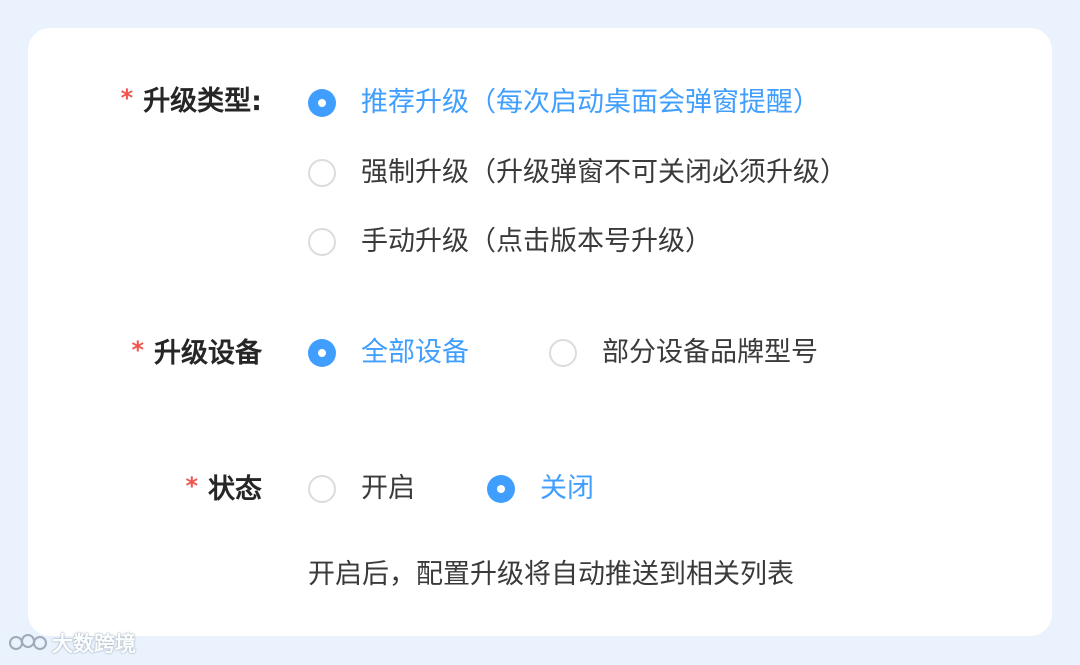 The width and height of the screenshot is (1080, 665). I want to click on radio-all-devices: 全部设备, so click(388, 353).